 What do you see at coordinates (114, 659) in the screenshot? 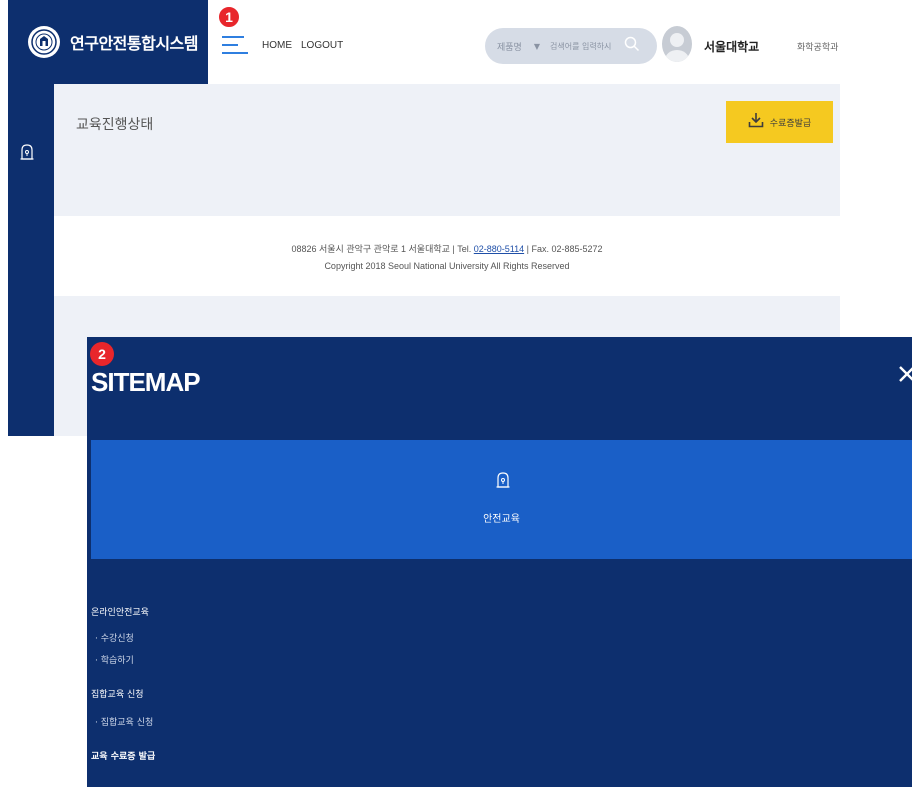
I see `menu-study: · 학습하기` at bounding box center [114, 659].